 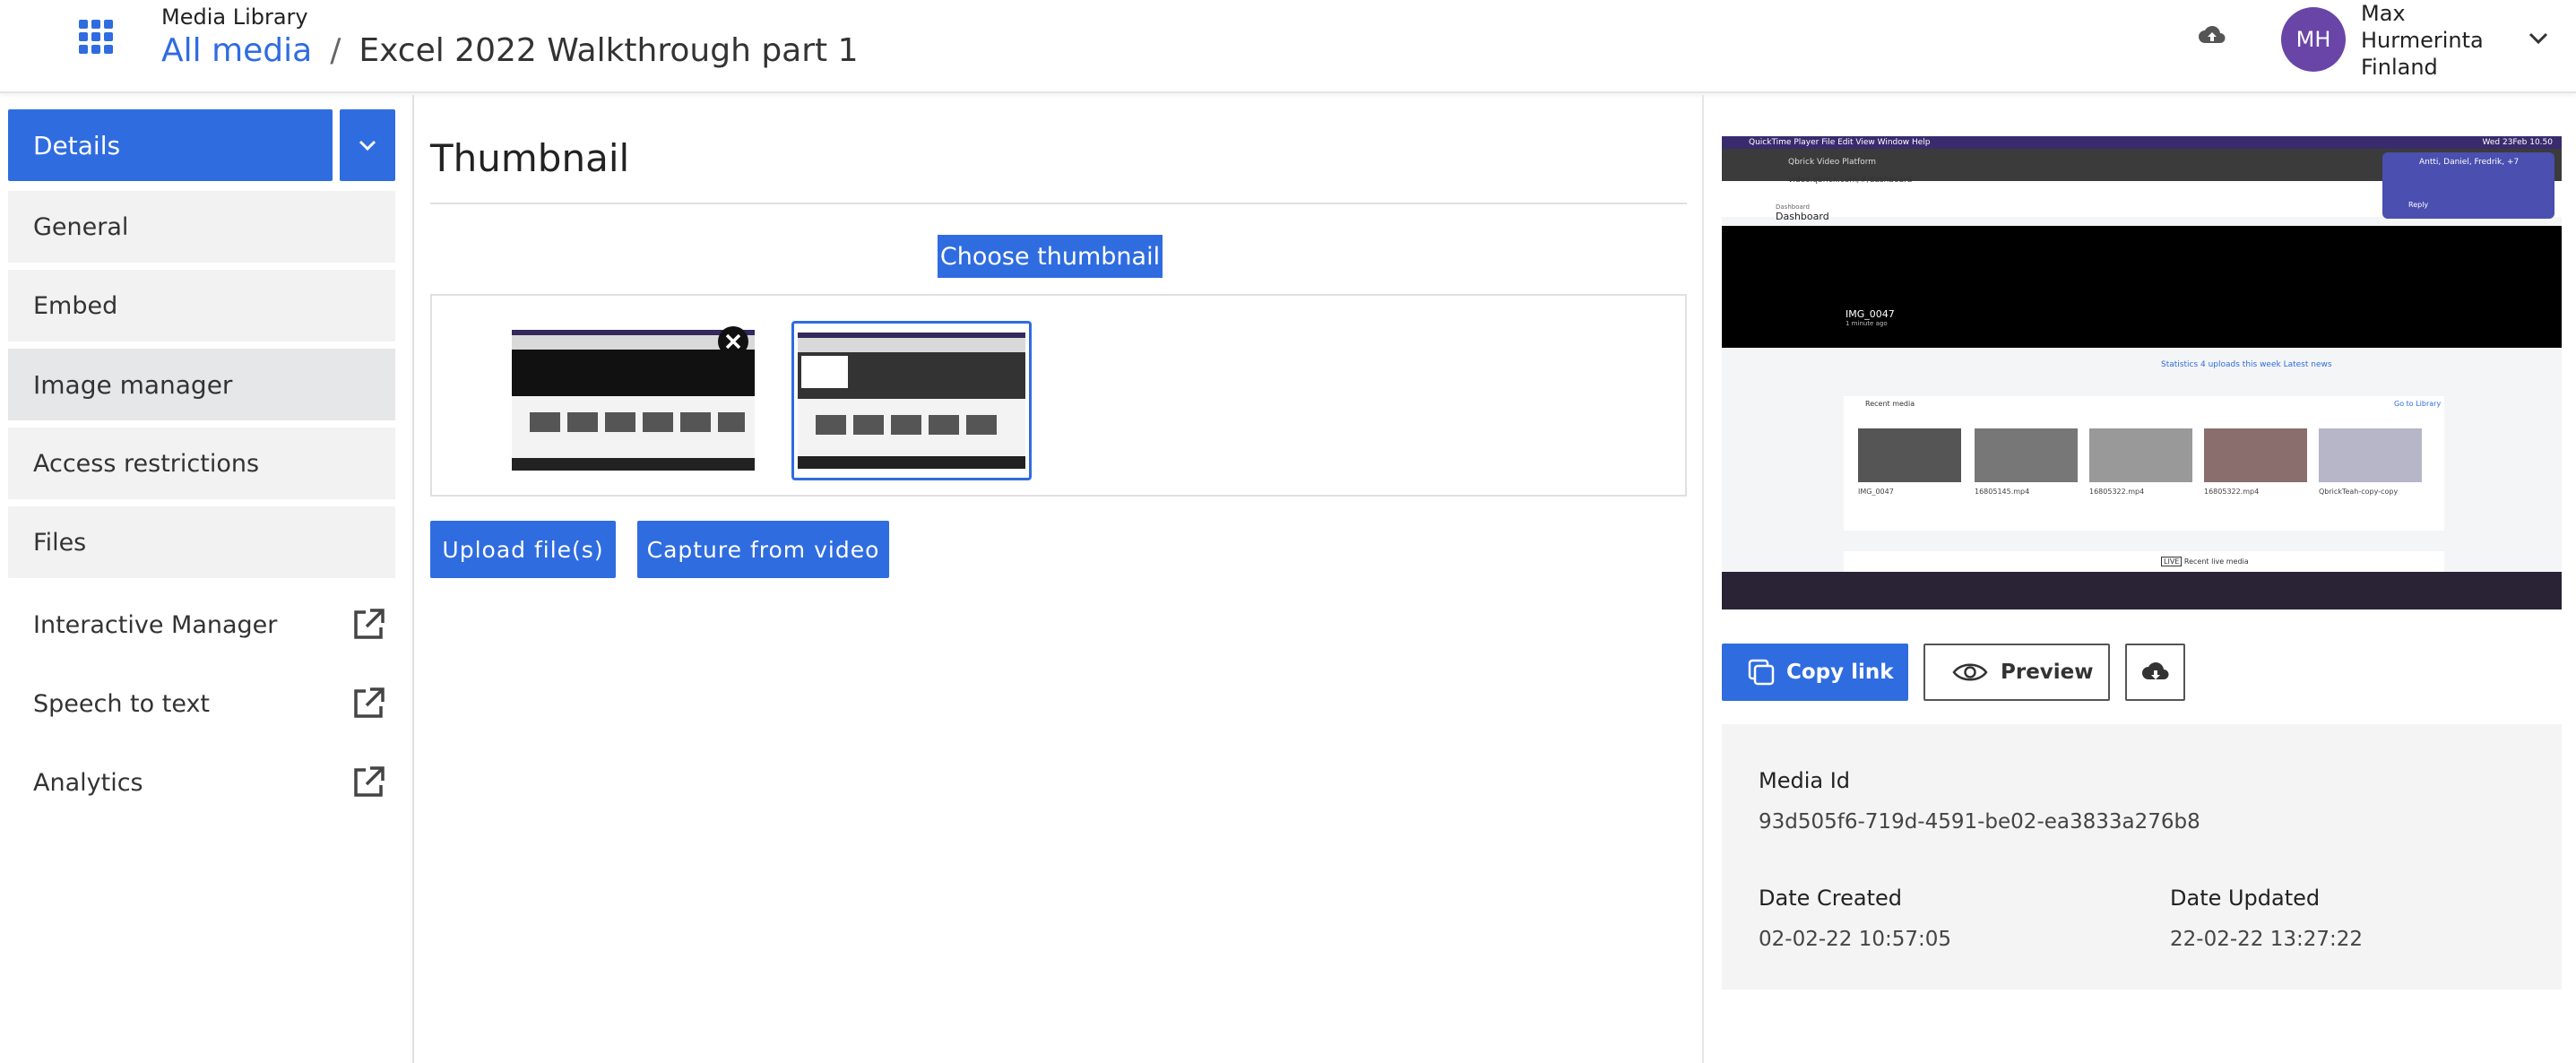 What do you see at coordinates (609, 51) in the screenshot?
I see `page-title: Excel 2022 Walkthrough part 1` at bounding box center [609, 51].